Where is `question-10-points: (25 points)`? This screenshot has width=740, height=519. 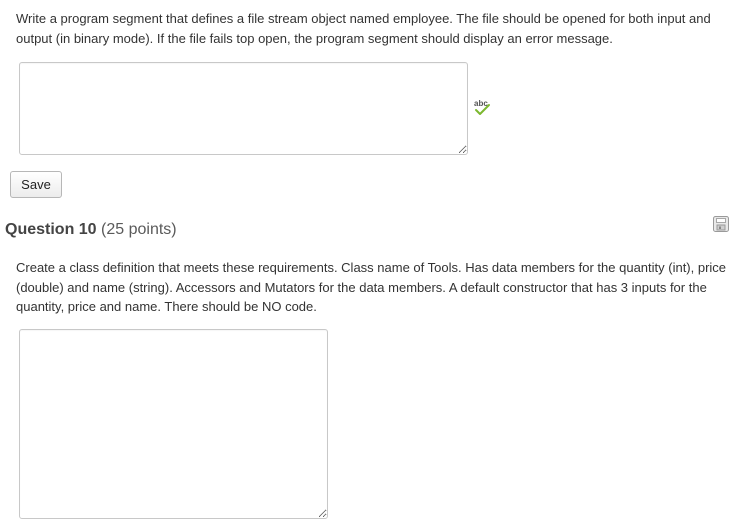 question-10-points: (25 points) is located at coordinates (139, 229).